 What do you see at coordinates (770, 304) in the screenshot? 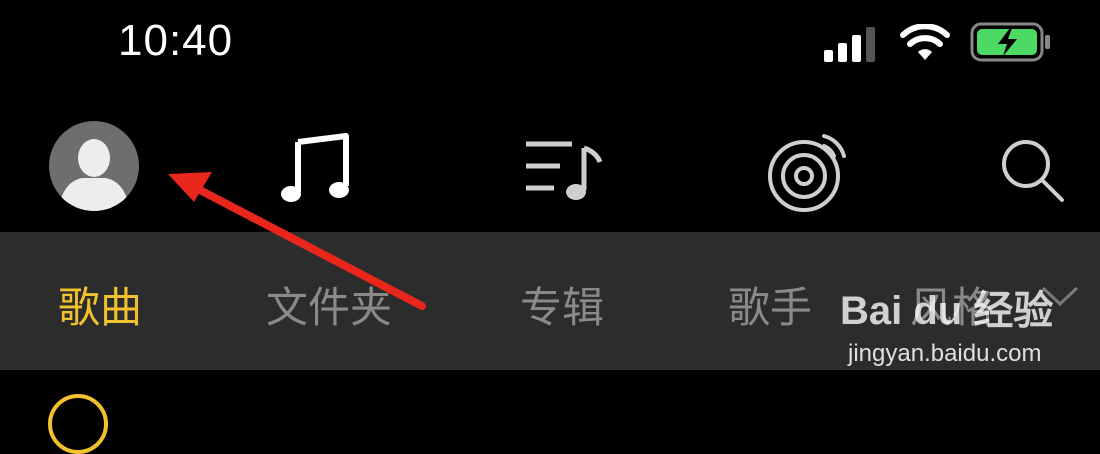
I see `tab-artists: 歌手` at bounding box center [770, 304].